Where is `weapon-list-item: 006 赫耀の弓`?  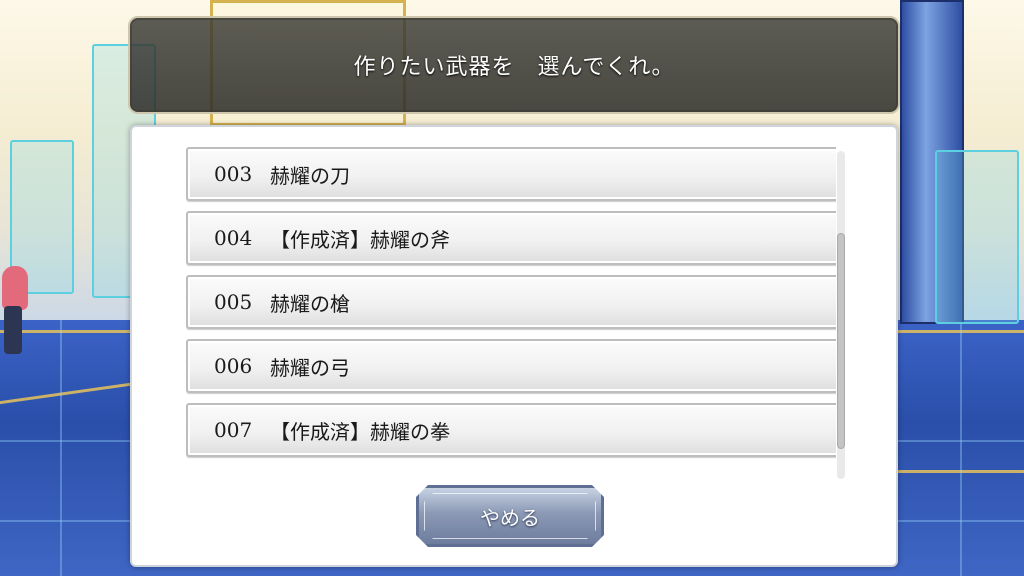
weapon-list-item: 006 赫耀の弓 is located at coordinates (511, 366).